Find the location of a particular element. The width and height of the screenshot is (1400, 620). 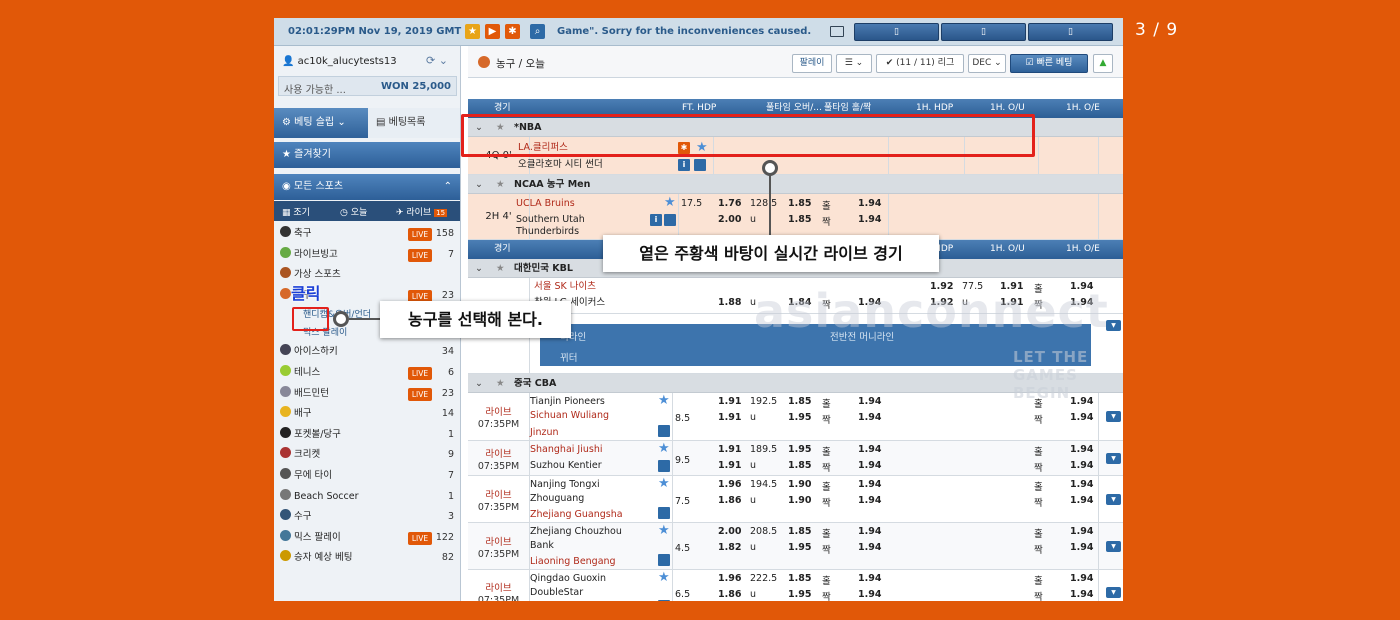

league-filter-button: ✔ (11 / 11) 리그 is located at coordinates (920, 63).